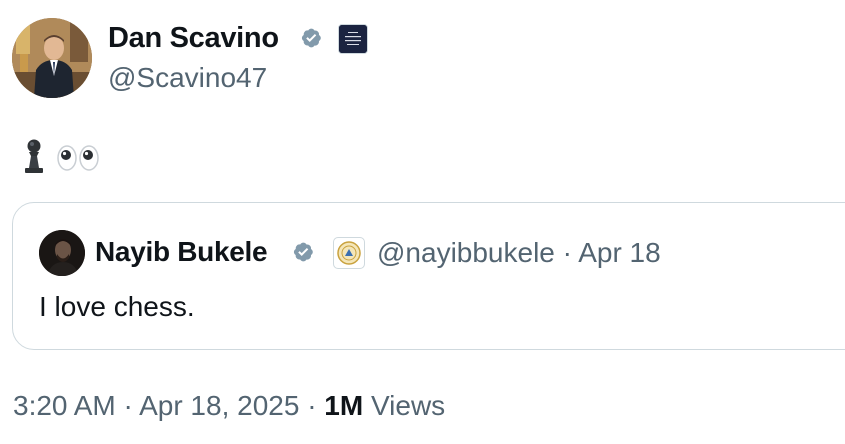 The image size is (845, 444). What do you see at coordinates (349, 253) in the screenshot?
I see `el-salvador-seal-icon` at bounding box center [349, 253].